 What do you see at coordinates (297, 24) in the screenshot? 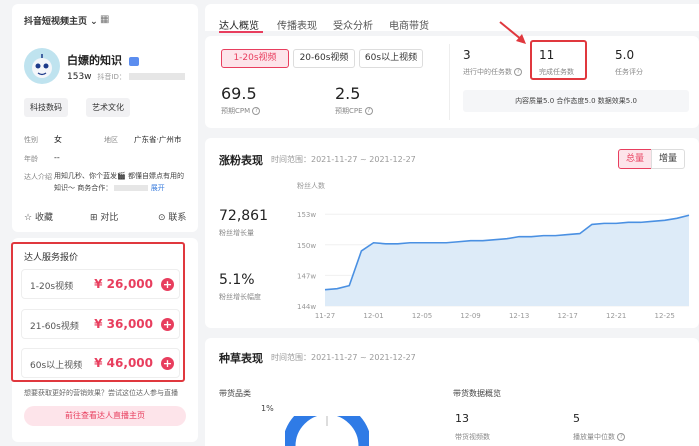
I see `tab-spread: 传播表现` at bounding box center [297, 24].